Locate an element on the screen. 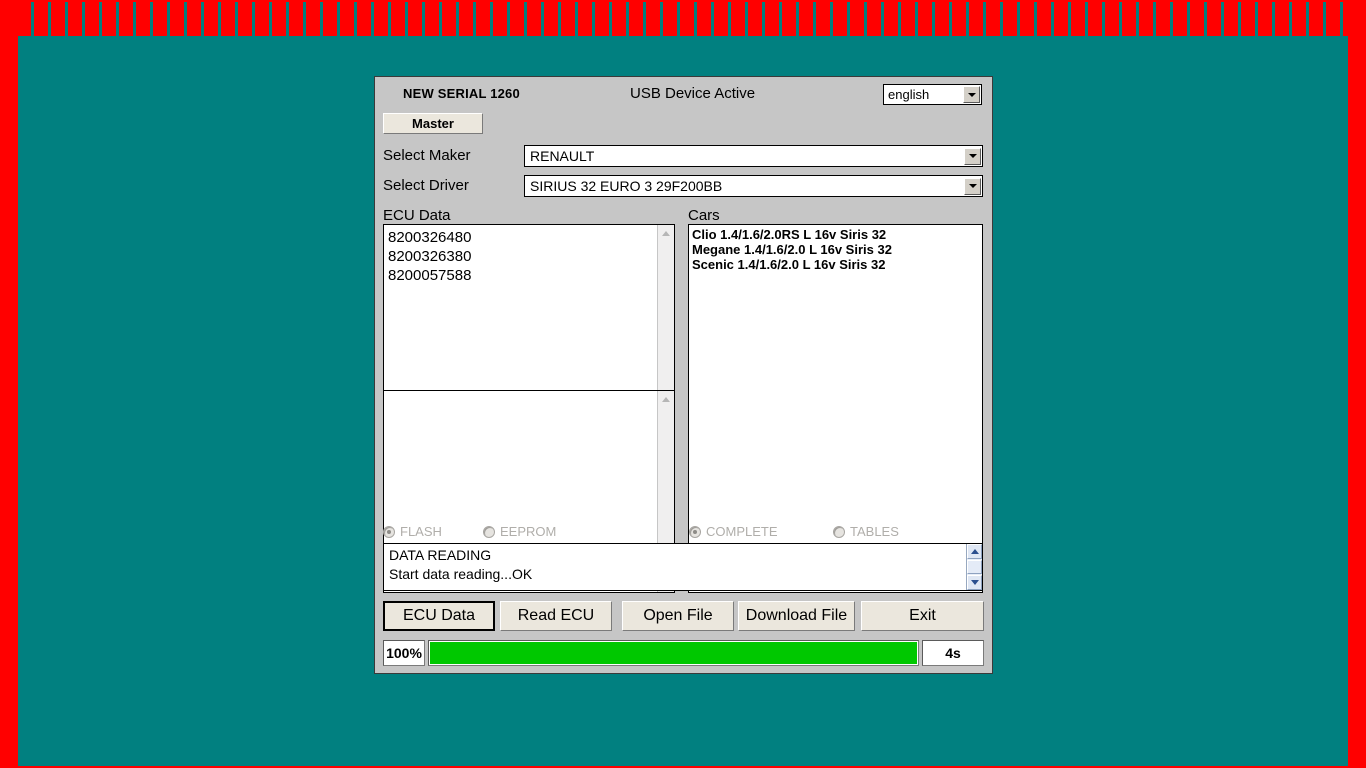 The height and width of the screenshot is (768, 1366). select-maker-value: RENAULT is located at coordinates (562, 156).